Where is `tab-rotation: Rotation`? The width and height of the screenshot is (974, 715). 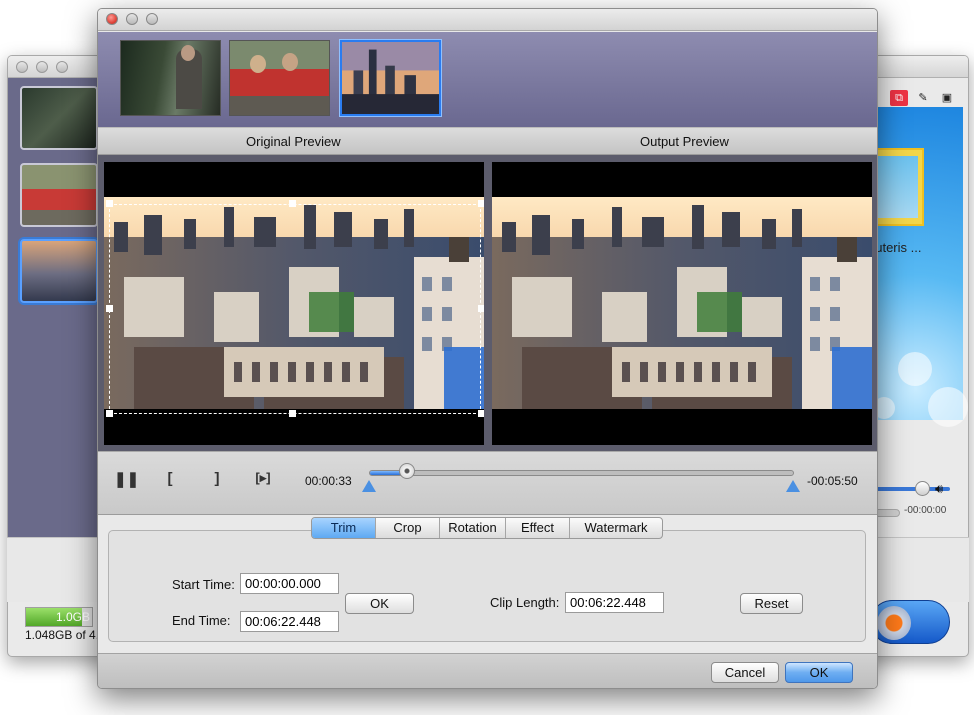 tab-rotation: Rotation is located at coordinates (473, 528).